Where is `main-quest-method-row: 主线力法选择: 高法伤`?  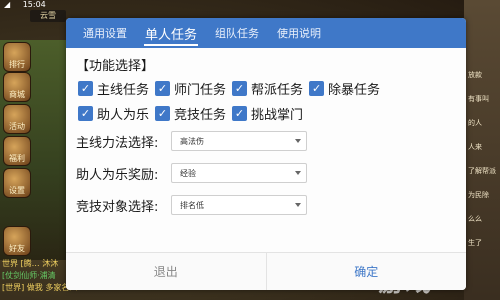 main-quest-method-row: 主线力法选择: 高法伤 is located at coordinates (191, 141).